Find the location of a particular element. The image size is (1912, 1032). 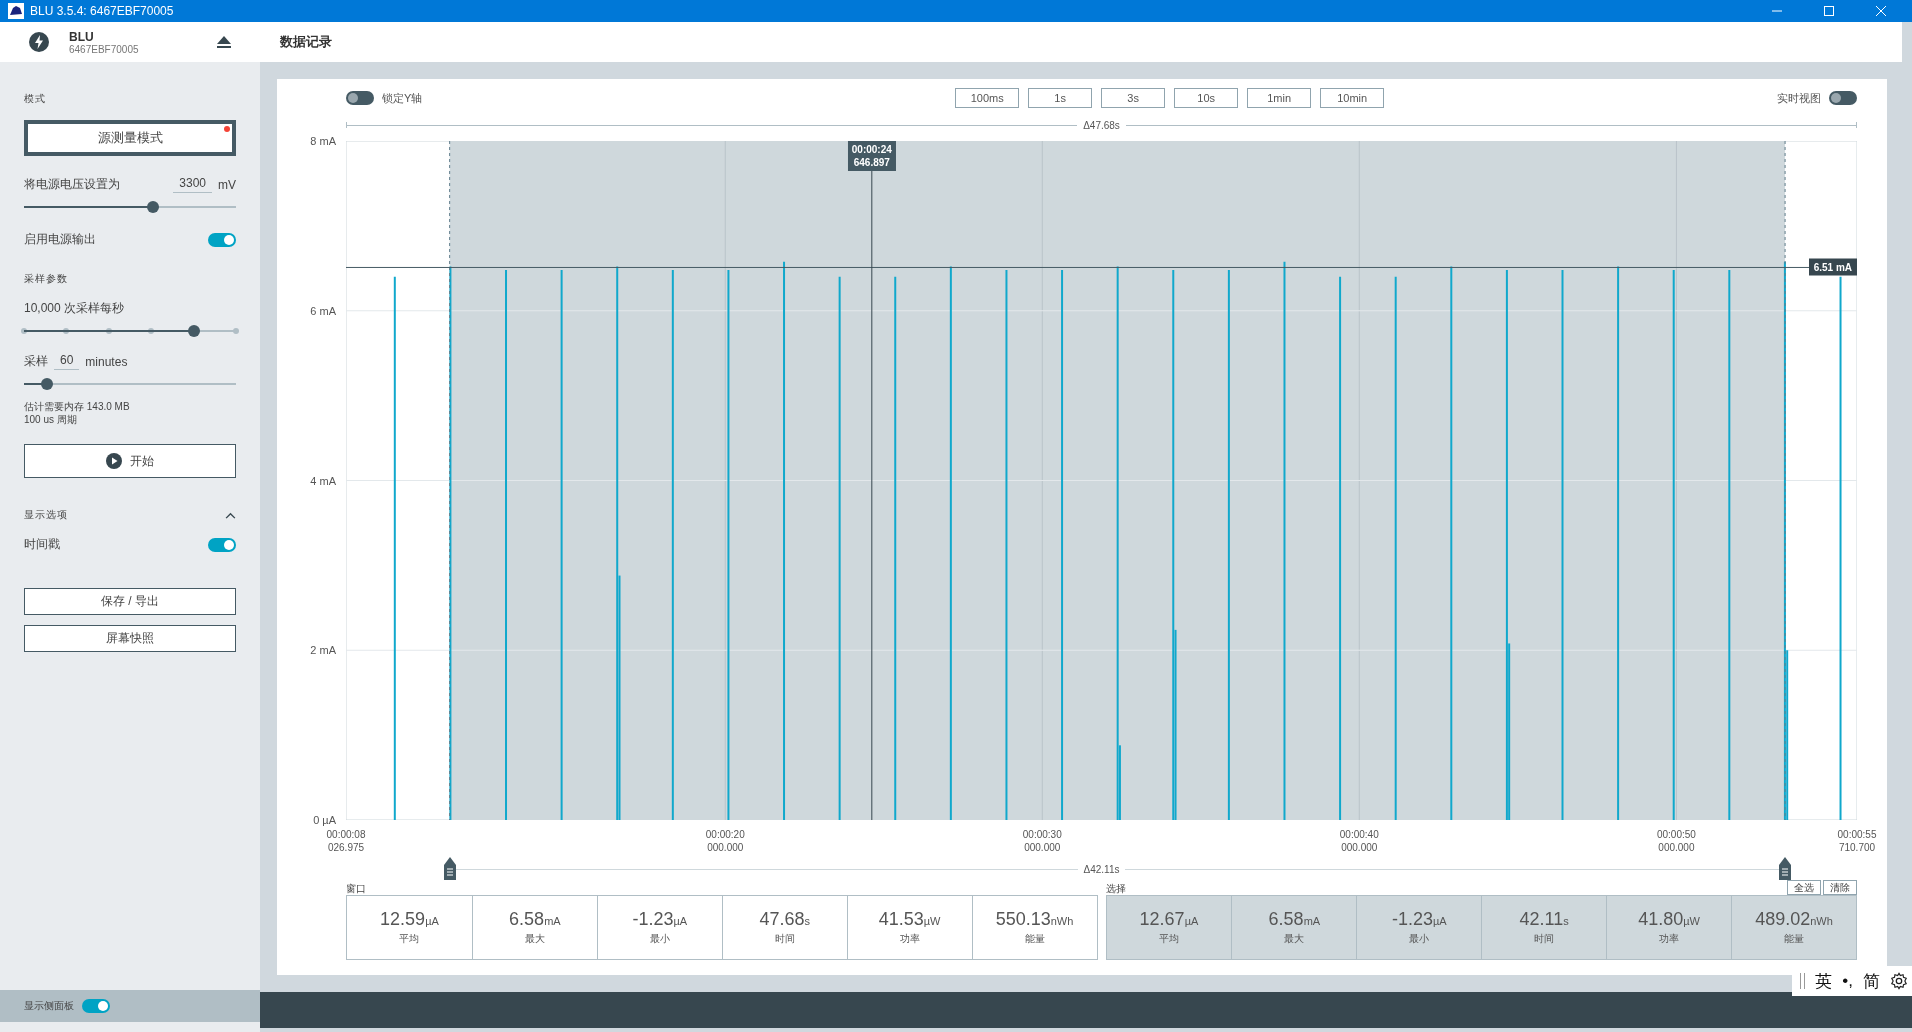

maximize-icon is located at coordinates (1829, 11).